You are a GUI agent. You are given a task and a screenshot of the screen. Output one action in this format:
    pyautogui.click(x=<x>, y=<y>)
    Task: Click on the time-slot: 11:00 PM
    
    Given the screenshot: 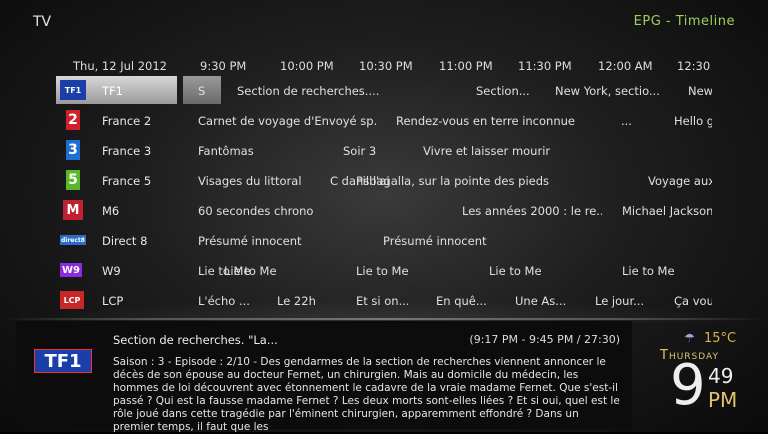 What is the action you would take?
    pyautogui.click(x=466, y=66)
    